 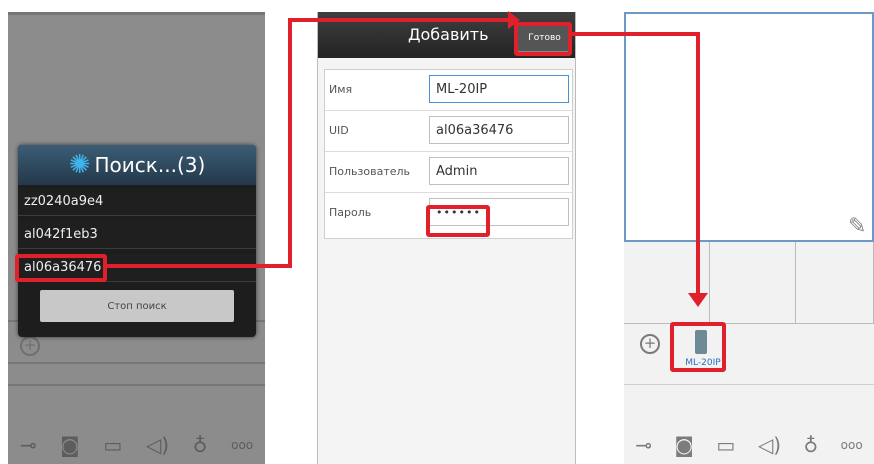 What do you see at coordinates (339, 130) in the screenshot?
I see `uid-label: UID` at bounding box center [339, 130].